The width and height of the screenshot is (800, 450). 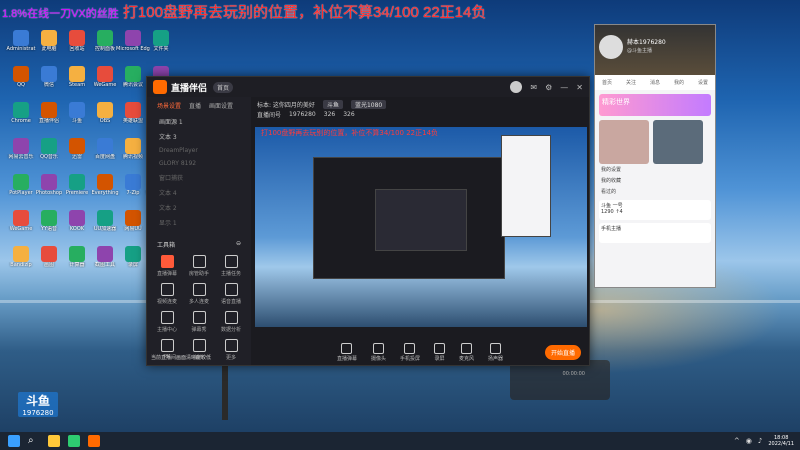 I want to click on start-live-button: 开始直播, so click(x=562, y=352).